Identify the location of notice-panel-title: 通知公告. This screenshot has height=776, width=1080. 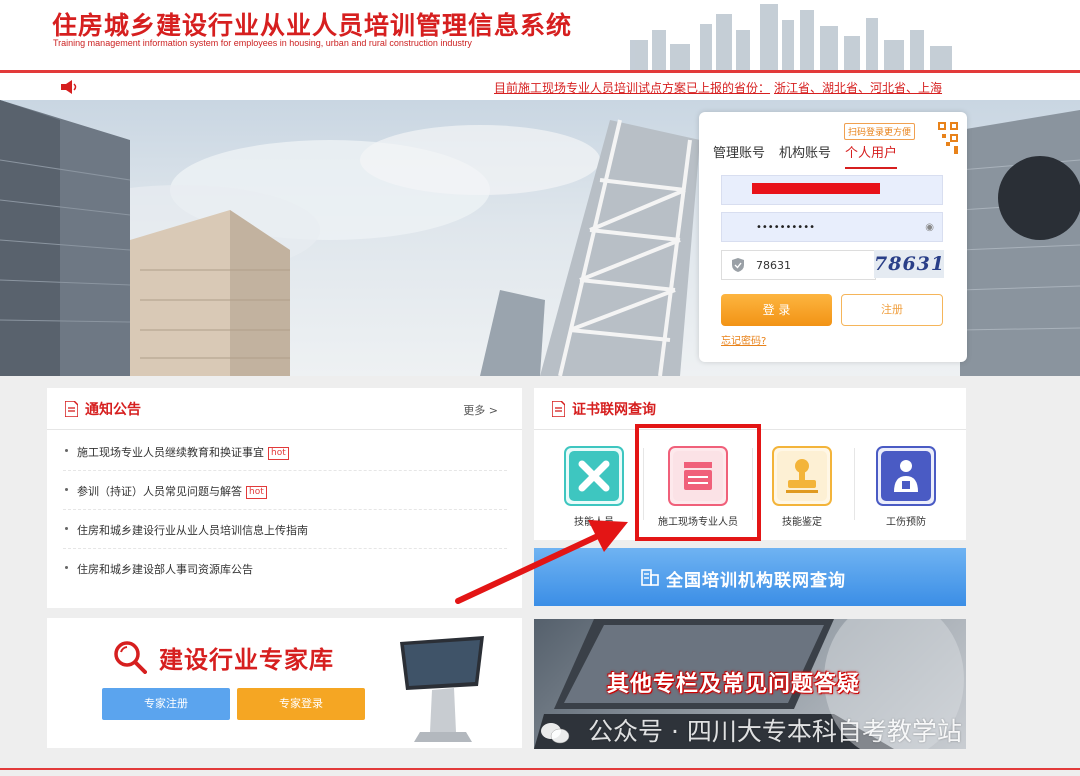
(113, 410).